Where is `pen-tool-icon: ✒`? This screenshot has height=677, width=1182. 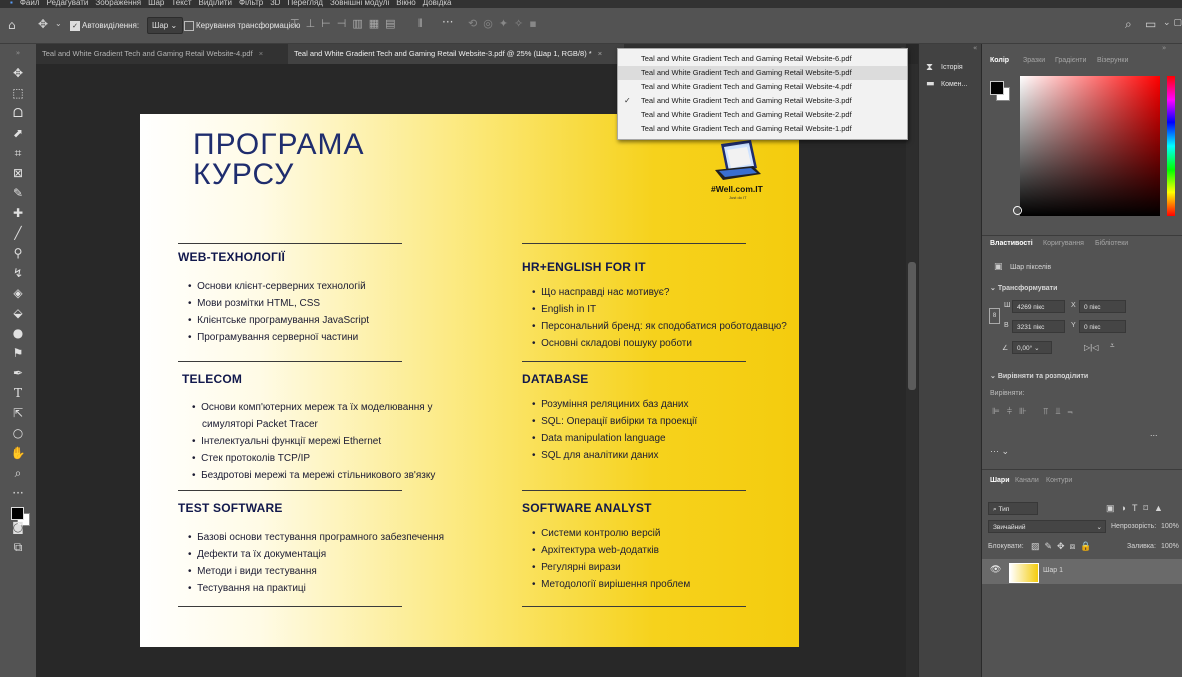
pen-tool-icon: ✒ is located at coordinates (18, 373).